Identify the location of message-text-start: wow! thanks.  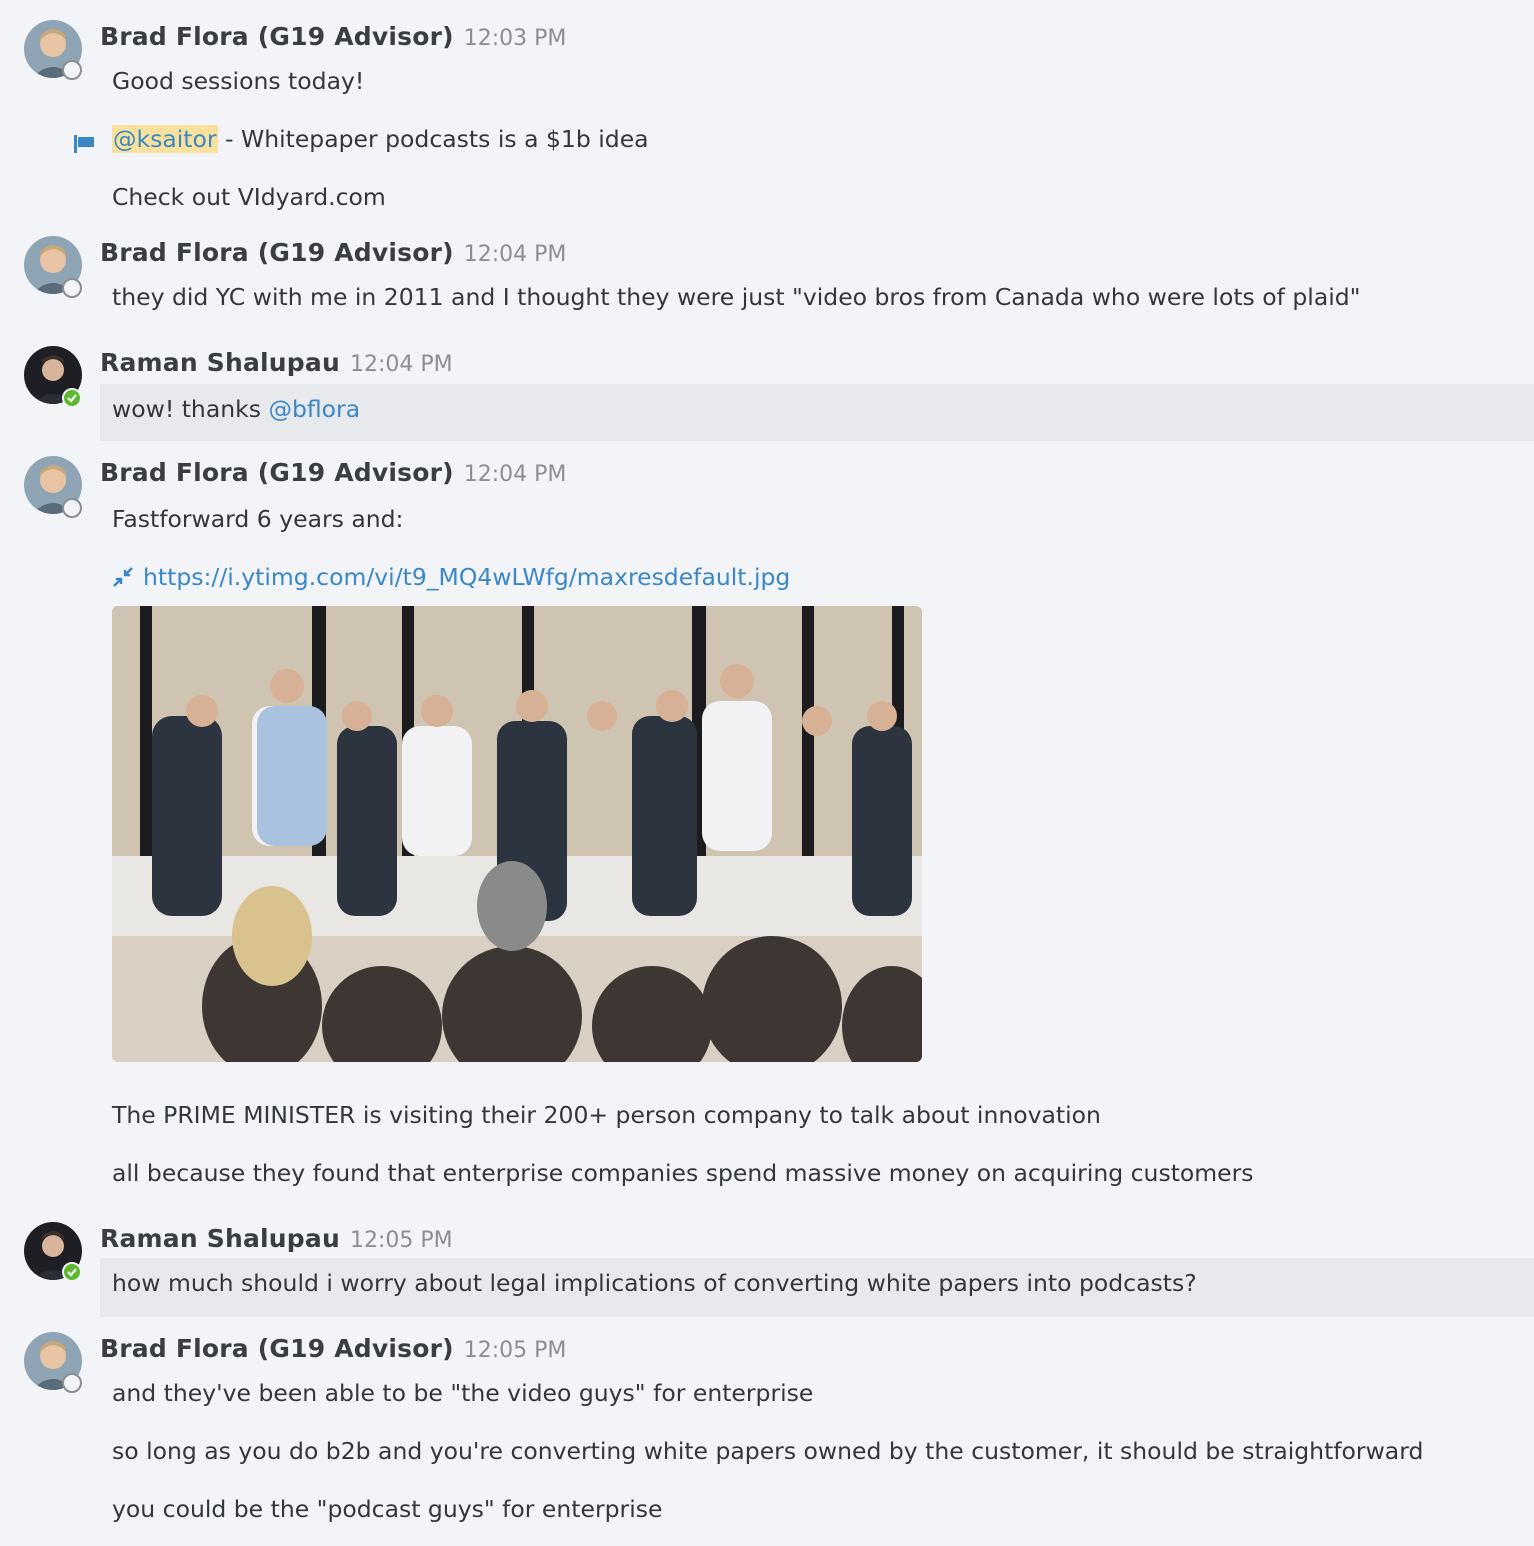
(186, 409).